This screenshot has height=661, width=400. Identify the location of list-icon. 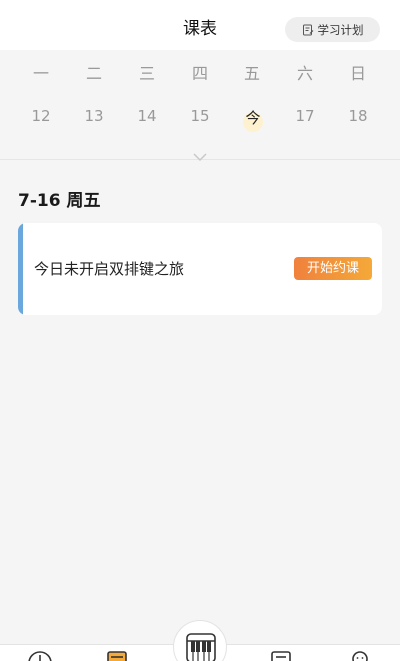
(281, 655).